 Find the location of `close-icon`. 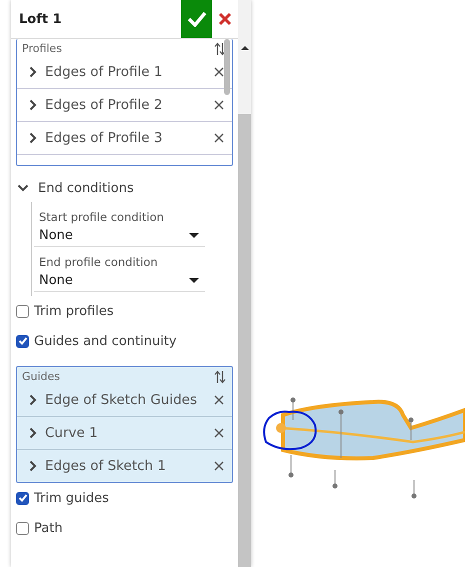

close-icon is located at coordinates (225, 19).